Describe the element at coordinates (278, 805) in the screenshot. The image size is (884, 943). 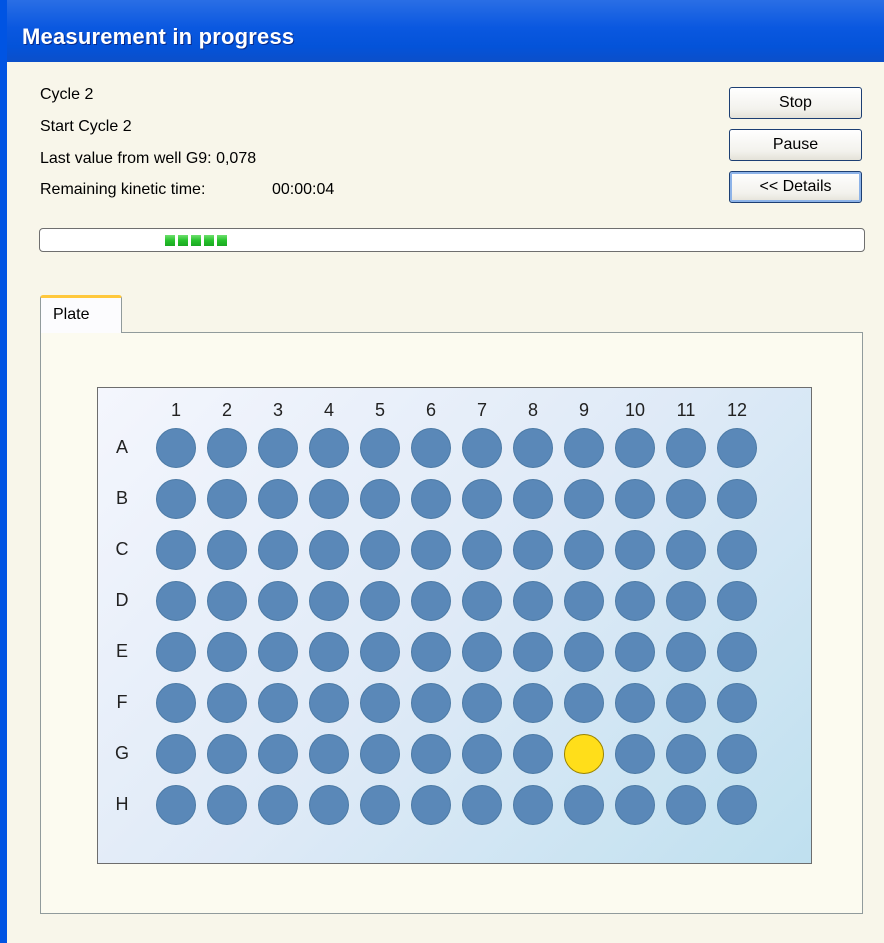
I see `well-H3` at that location.